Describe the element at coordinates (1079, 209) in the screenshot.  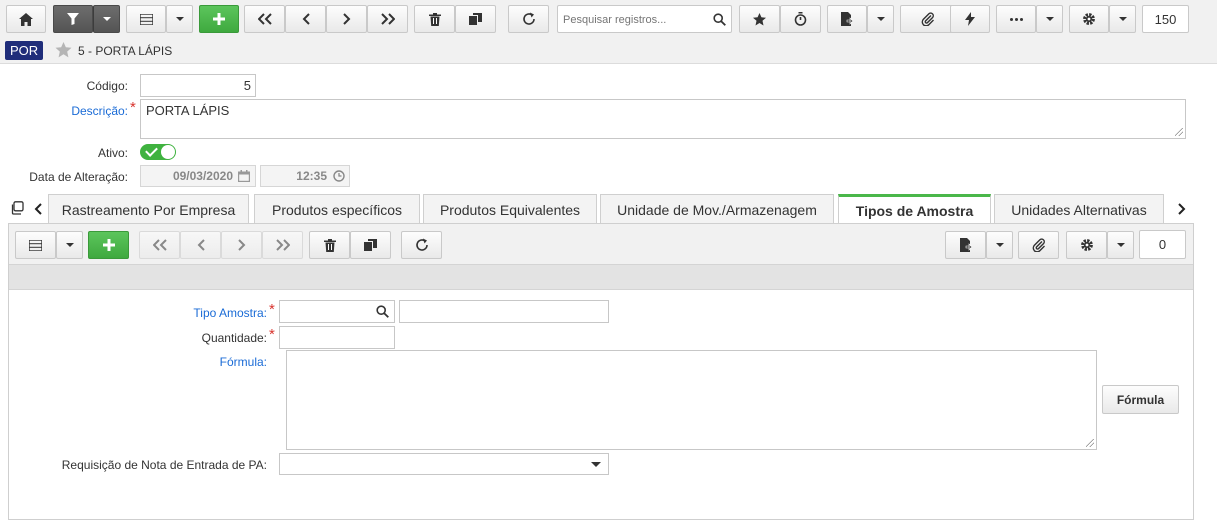
I see `tab-unidades-alternativas: Unidades Alternativas` at that location.